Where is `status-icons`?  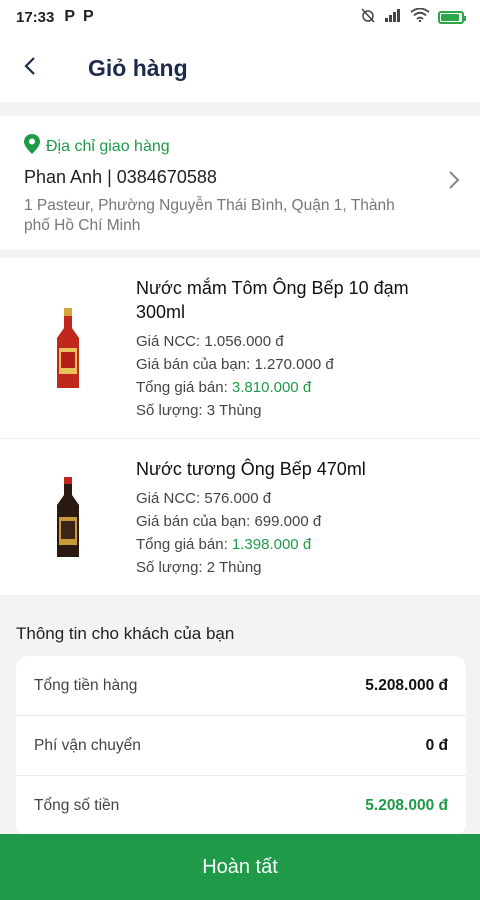 status-icons is located at coordinates (413, 17).